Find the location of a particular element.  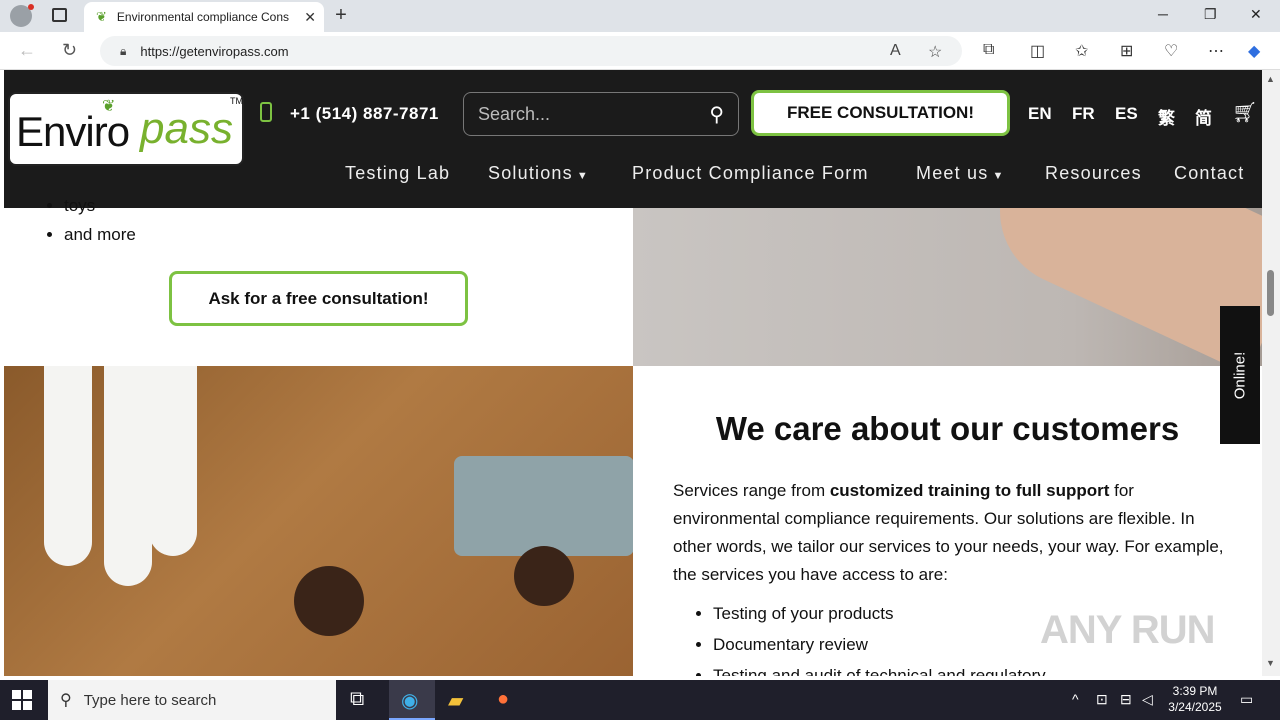

new-tab-button: + is located at coordinates (341, 15).